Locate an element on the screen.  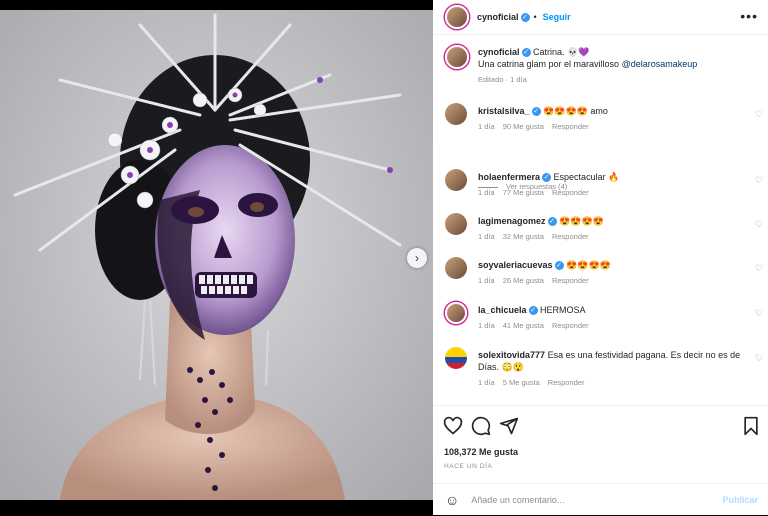
follow-button: Seguir is located at coordinates (557, 17).